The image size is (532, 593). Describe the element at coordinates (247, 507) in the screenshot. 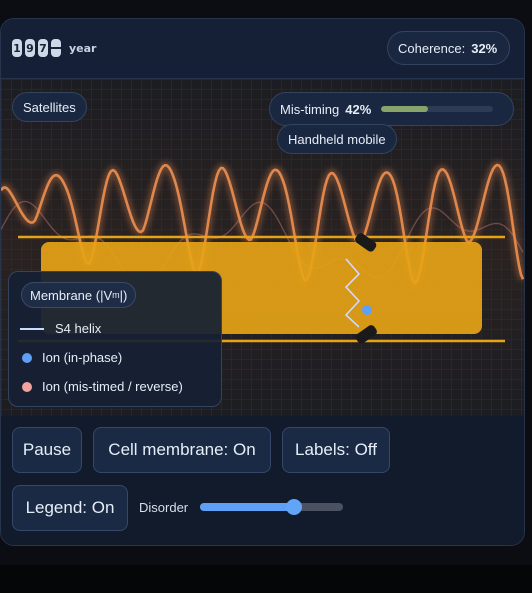

I see `disorder-slider-fill` at that location.